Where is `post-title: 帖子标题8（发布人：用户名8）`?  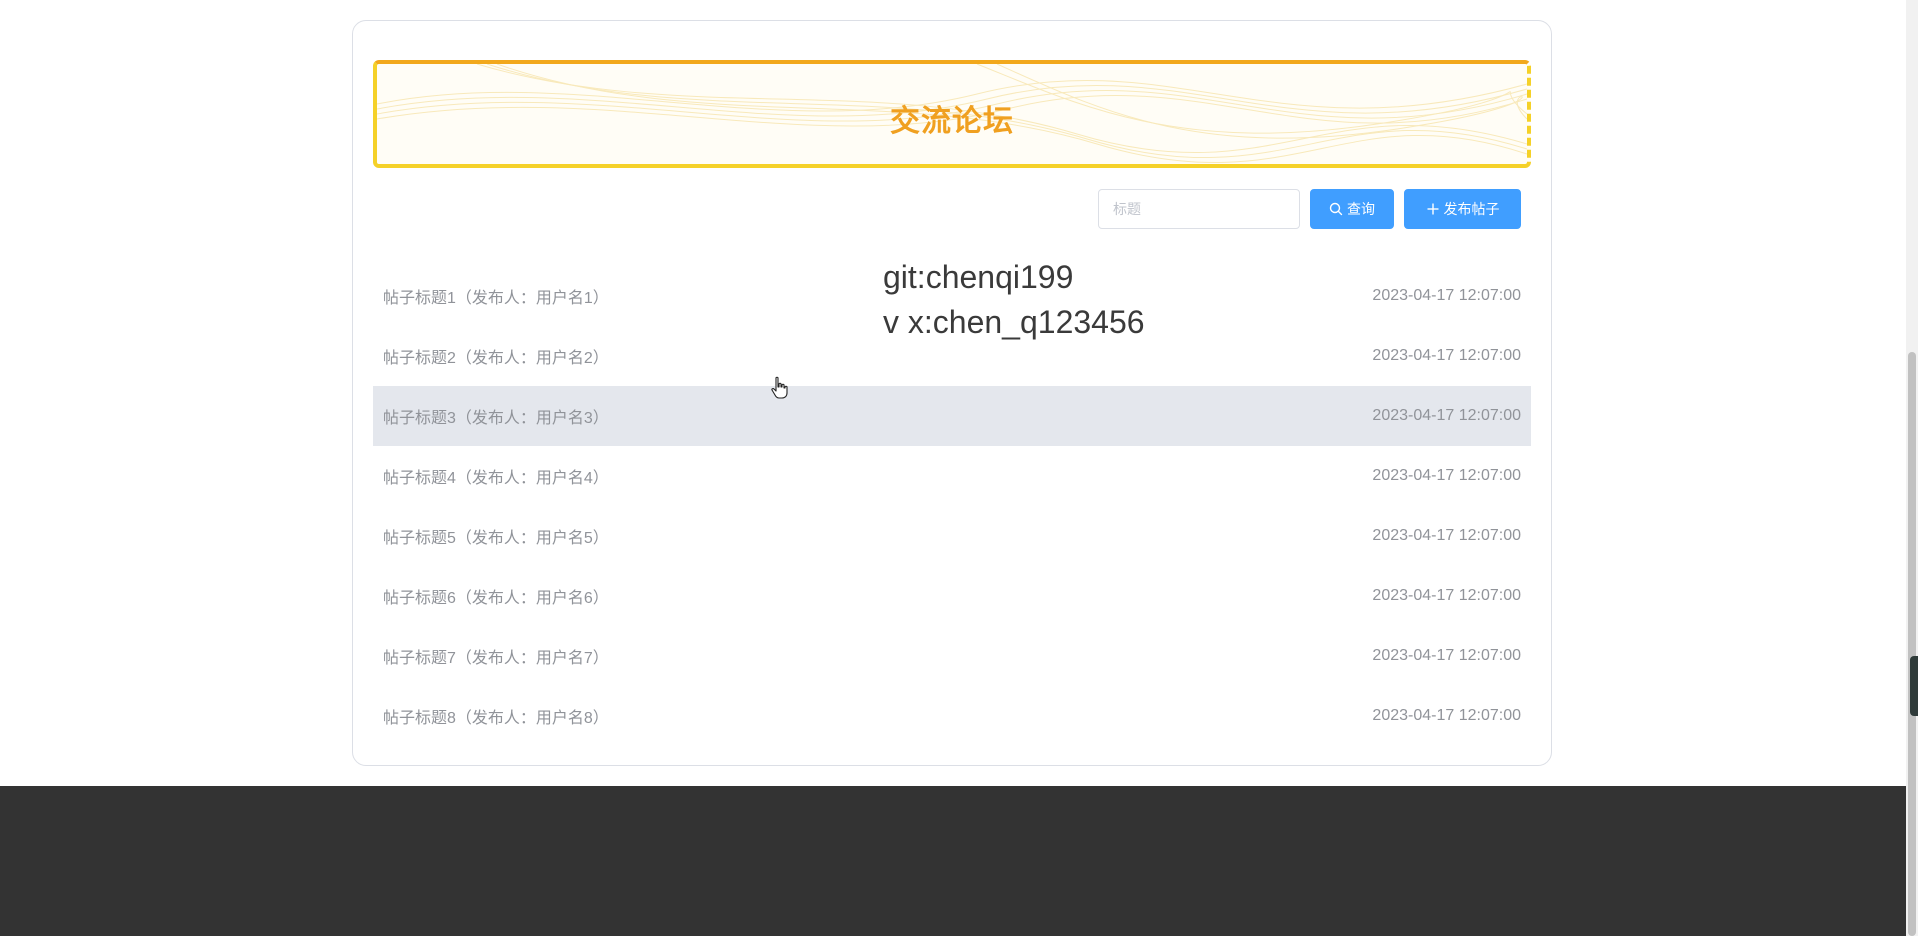
post-title: 帖子标题8（发布人：用户名8） is located at coordinates (496, 718).